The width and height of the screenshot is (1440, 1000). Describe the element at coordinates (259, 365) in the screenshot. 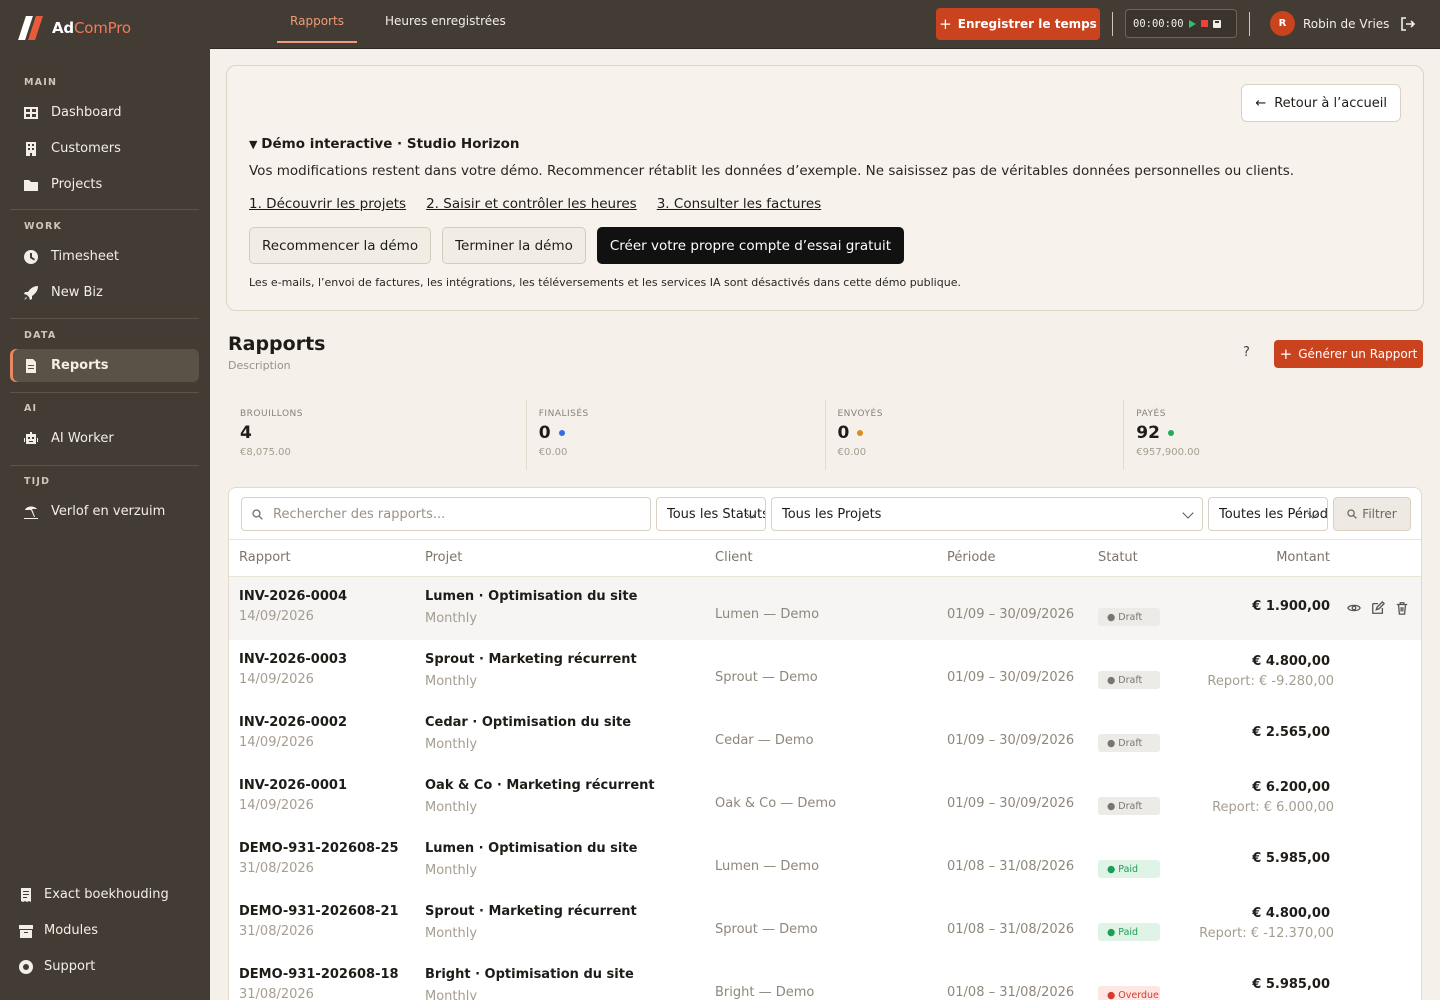

I see `page-subtitle: Description` at that location.